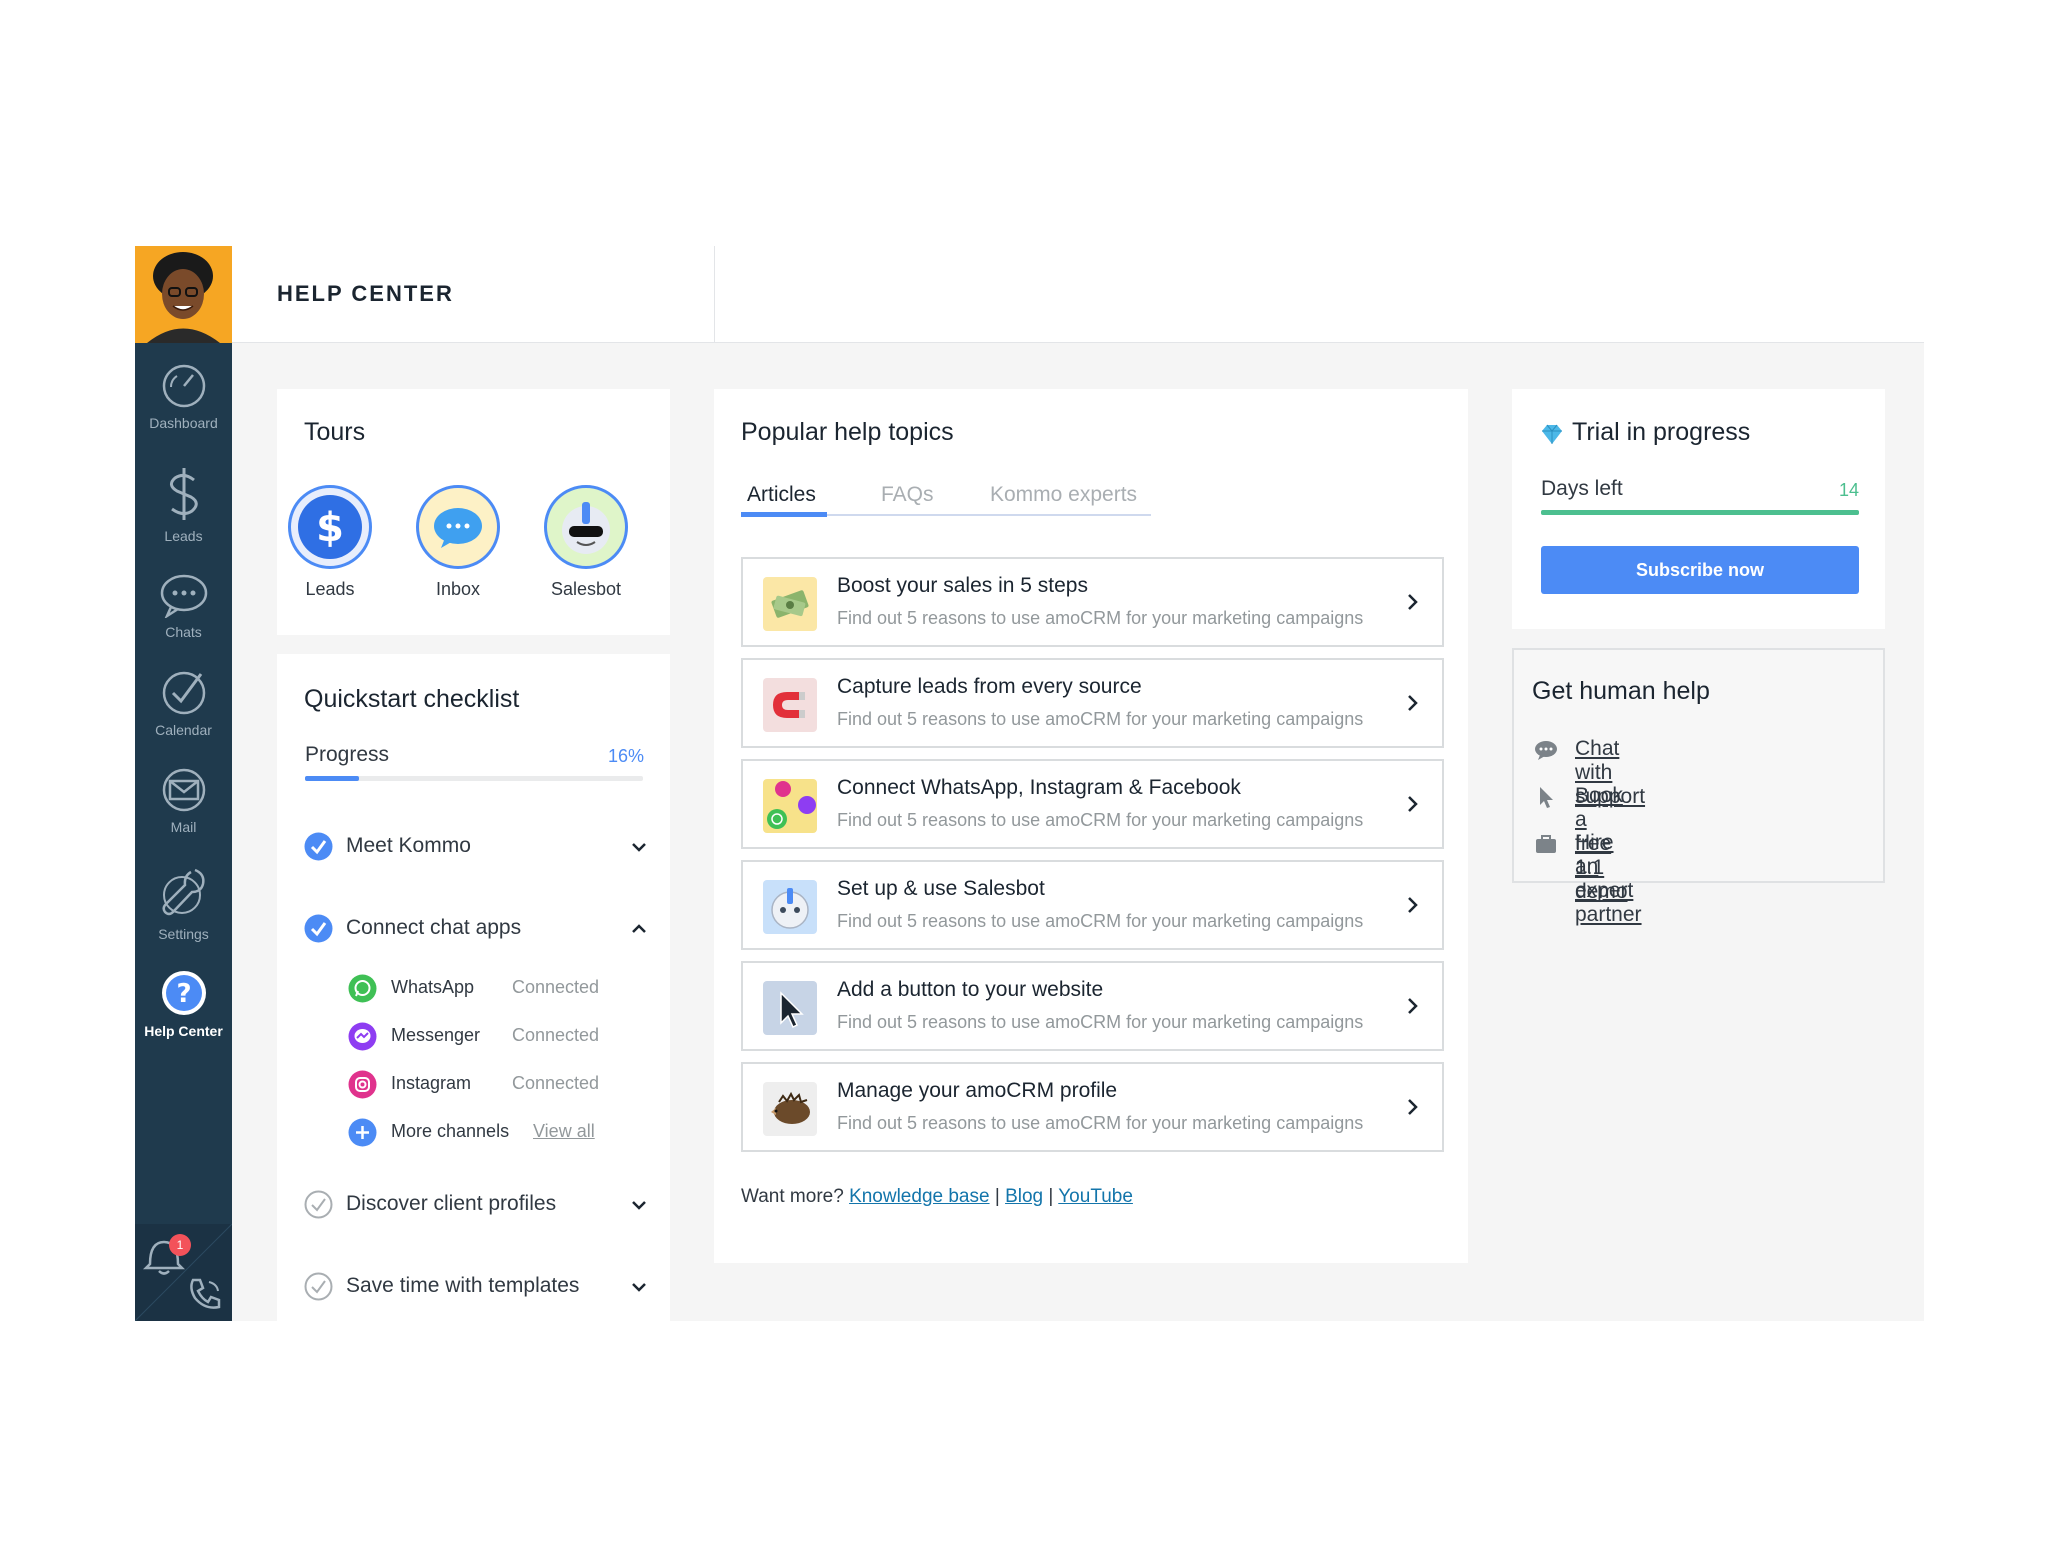  I want to click on tours-title: Tours, so click(335, 432).